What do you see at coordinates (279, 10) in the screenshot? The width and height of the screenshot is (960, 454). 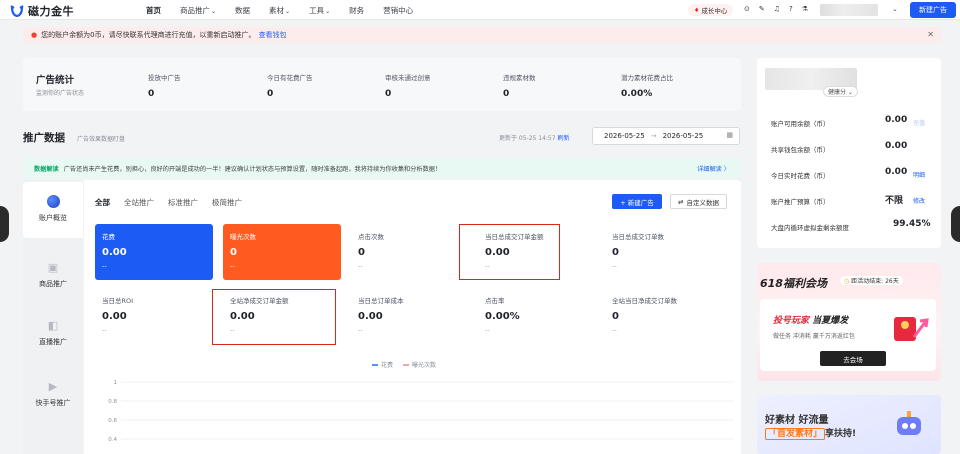 I see `nav-item-materials: 素材⌄` at bounding box center [279, 10].